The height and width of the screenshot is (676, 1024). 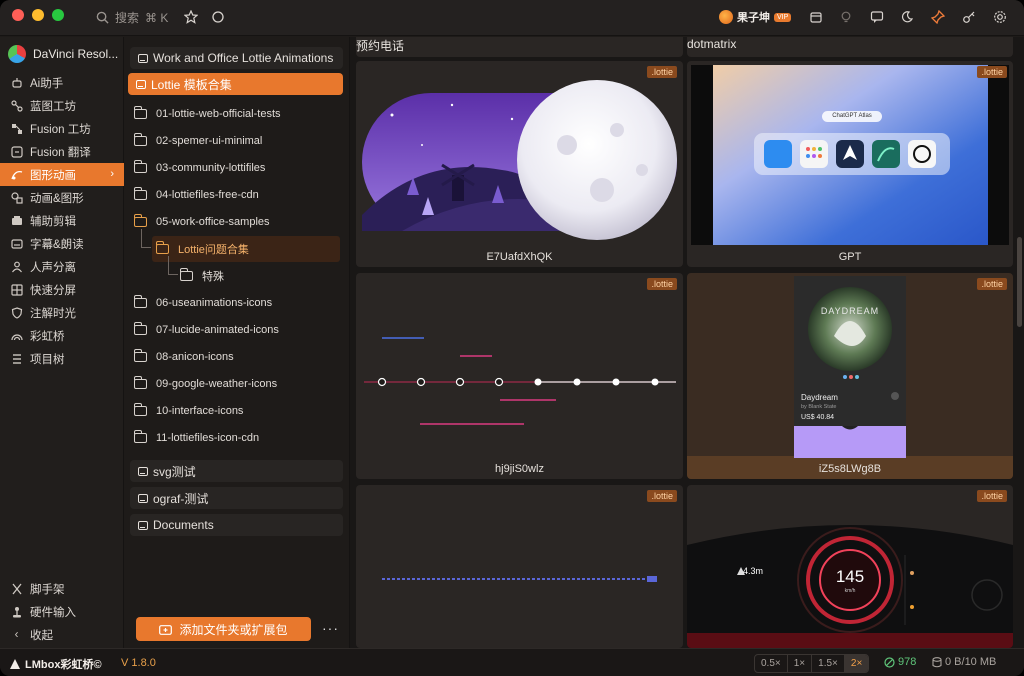 I want to click on user-name: 果子坤, so click(x=753, y=18).